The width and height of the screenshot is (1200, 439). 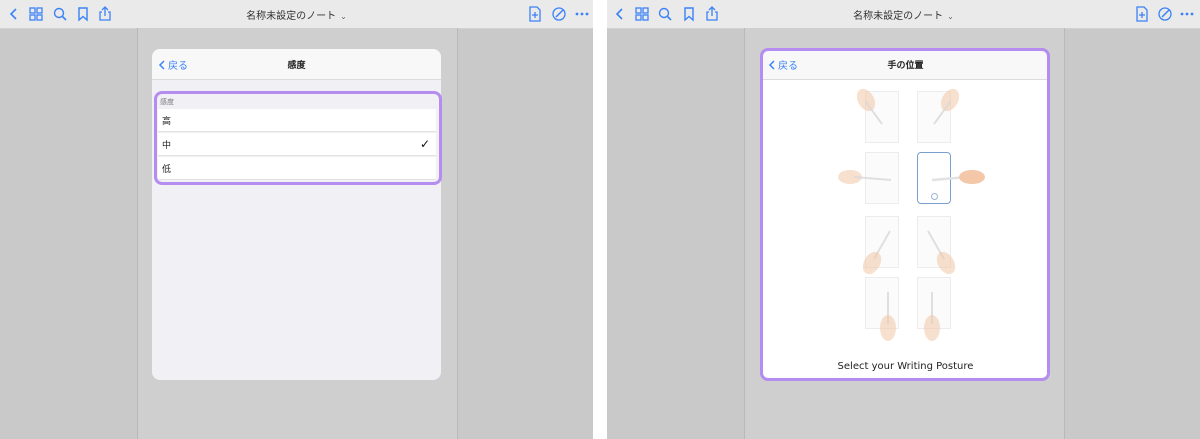 I want to click on popover-title: 感度, so click(x=296, y=66).